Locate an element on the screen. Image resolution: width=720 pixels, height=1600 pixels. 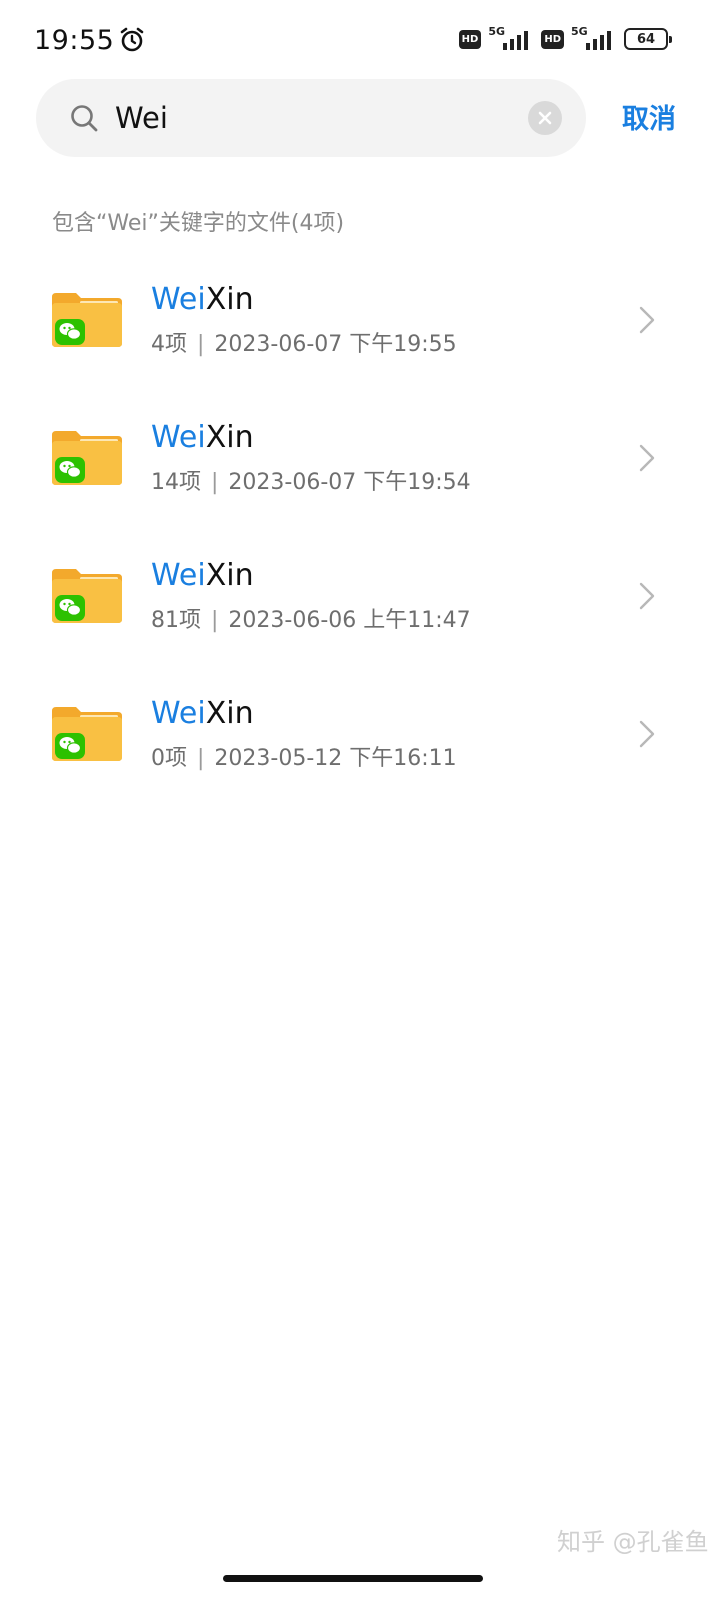
cancel-button: 取消 is located at coordinates (649, 116).